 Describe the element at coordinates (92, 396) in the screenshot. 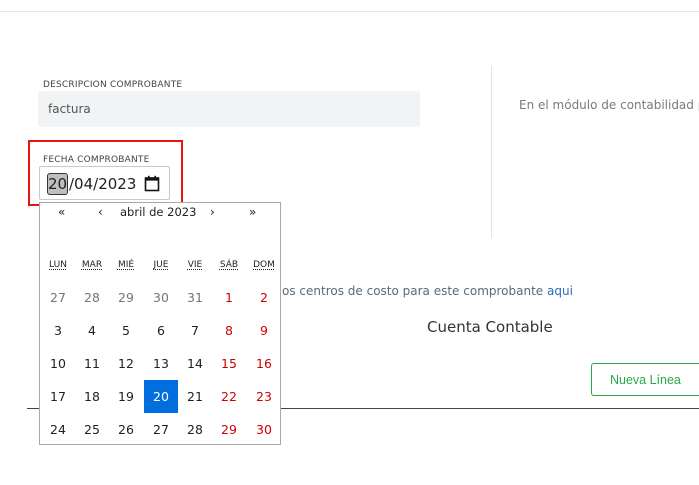

I see `day-cell: 18` at that location.